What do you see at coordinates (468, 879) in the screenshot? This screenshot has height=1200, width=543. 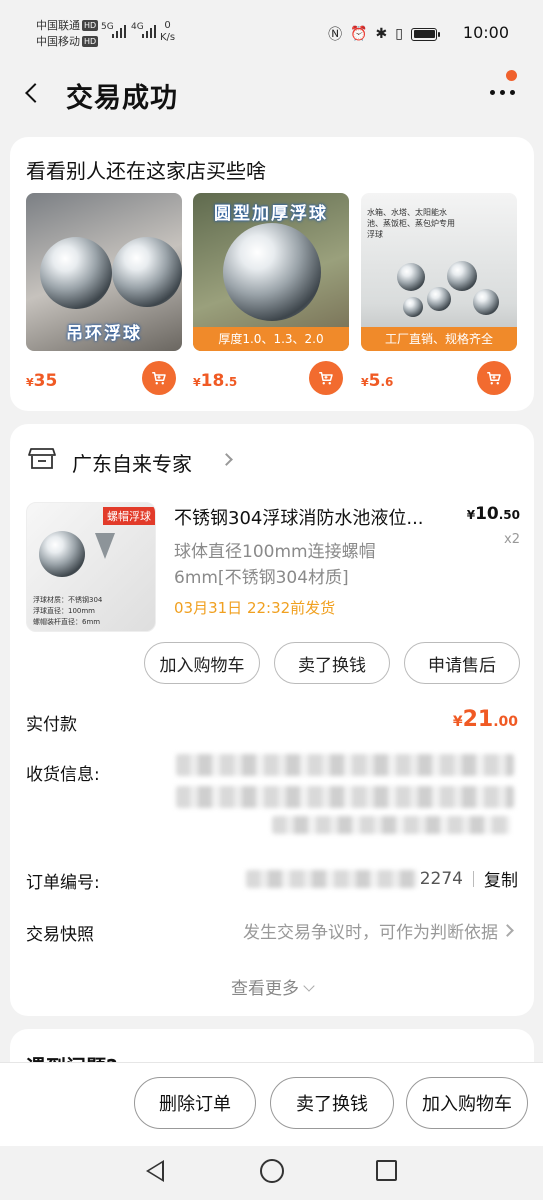 I see `order-number: 2274 复制` at bounding box center [468, 879].